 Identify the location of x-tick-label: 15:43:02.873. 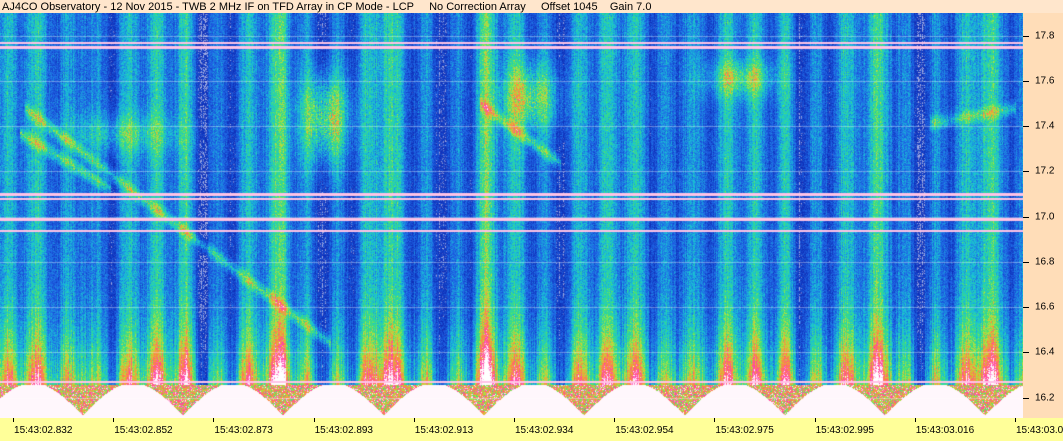
(243, 430).